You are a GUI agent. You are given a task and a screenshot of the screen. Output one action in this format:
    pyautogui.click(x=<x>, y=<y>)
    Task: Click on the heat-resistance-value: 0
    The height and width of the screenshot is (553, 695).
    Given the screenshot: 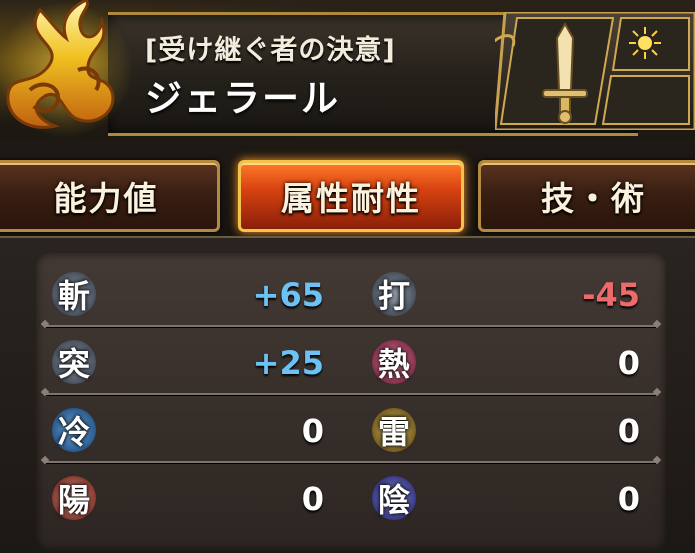 What is the action you would take?
    pyautogui.click(x=628, y=363)
    